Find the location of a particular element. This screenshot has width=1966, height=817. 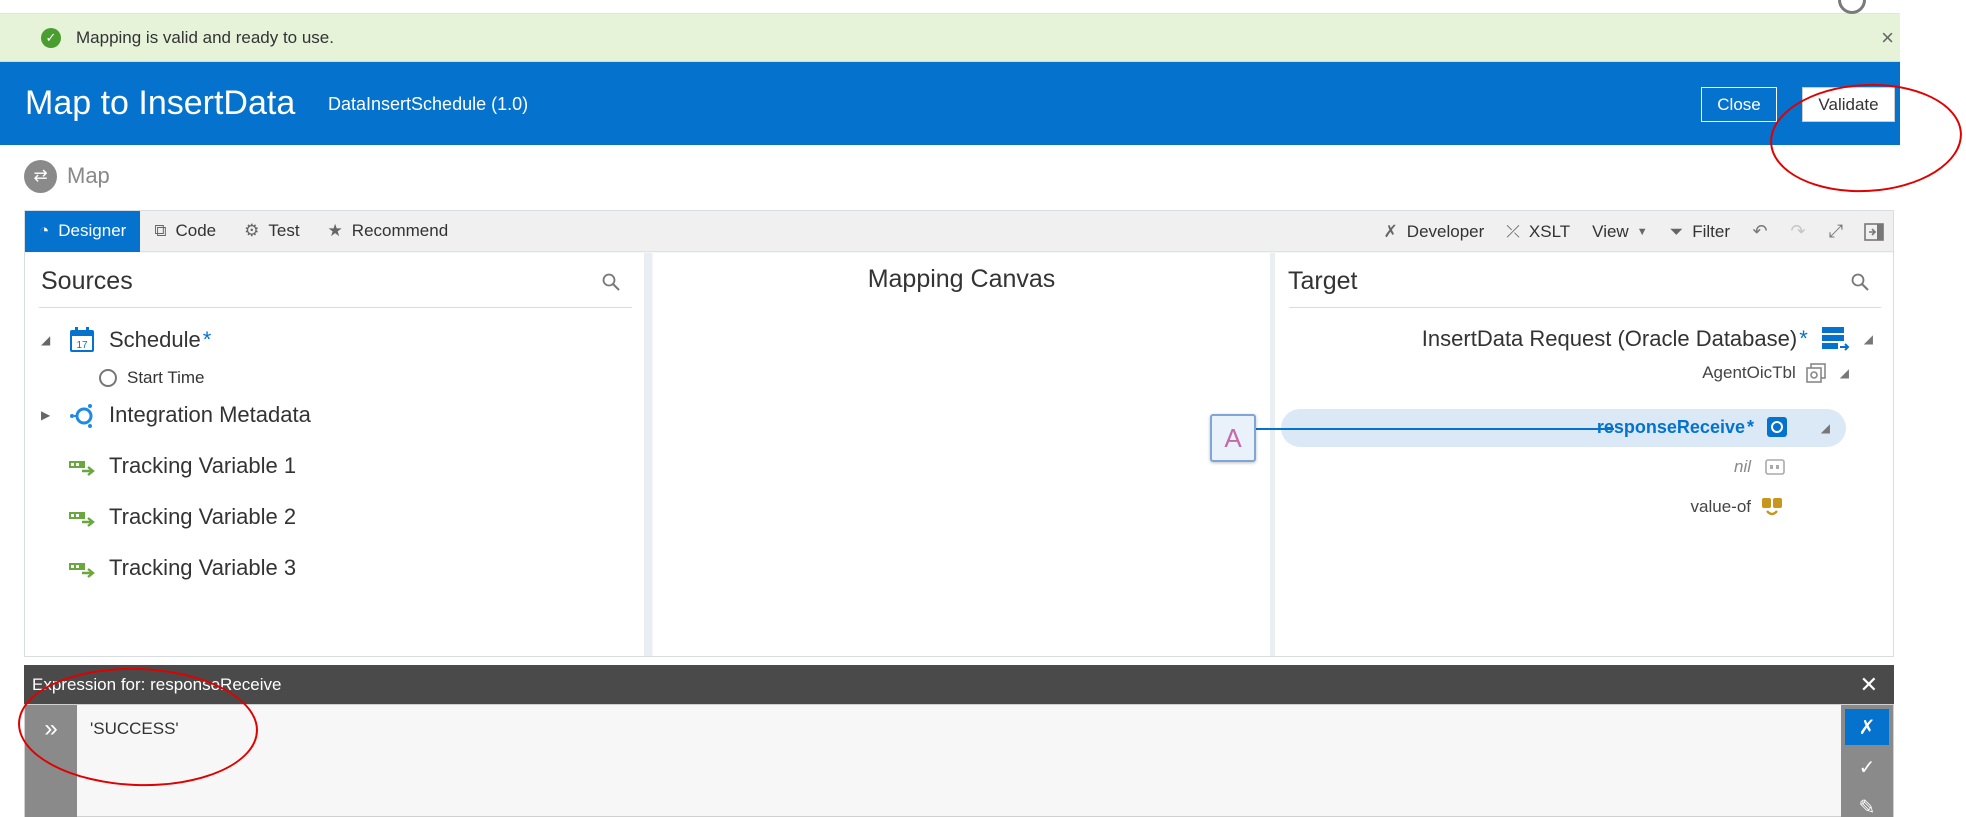

view-label: View is located at coordinates (1610, 231).